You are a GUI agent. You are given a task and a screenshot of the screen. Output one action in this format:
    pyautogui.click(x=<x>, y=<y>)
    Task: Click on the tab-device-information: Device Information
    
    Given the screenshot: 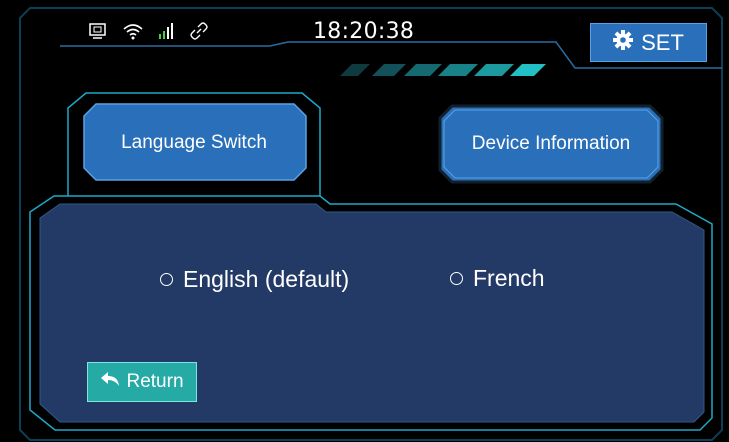 What is the action you would take?
    pyautogui.click(x=551, y=143)
    